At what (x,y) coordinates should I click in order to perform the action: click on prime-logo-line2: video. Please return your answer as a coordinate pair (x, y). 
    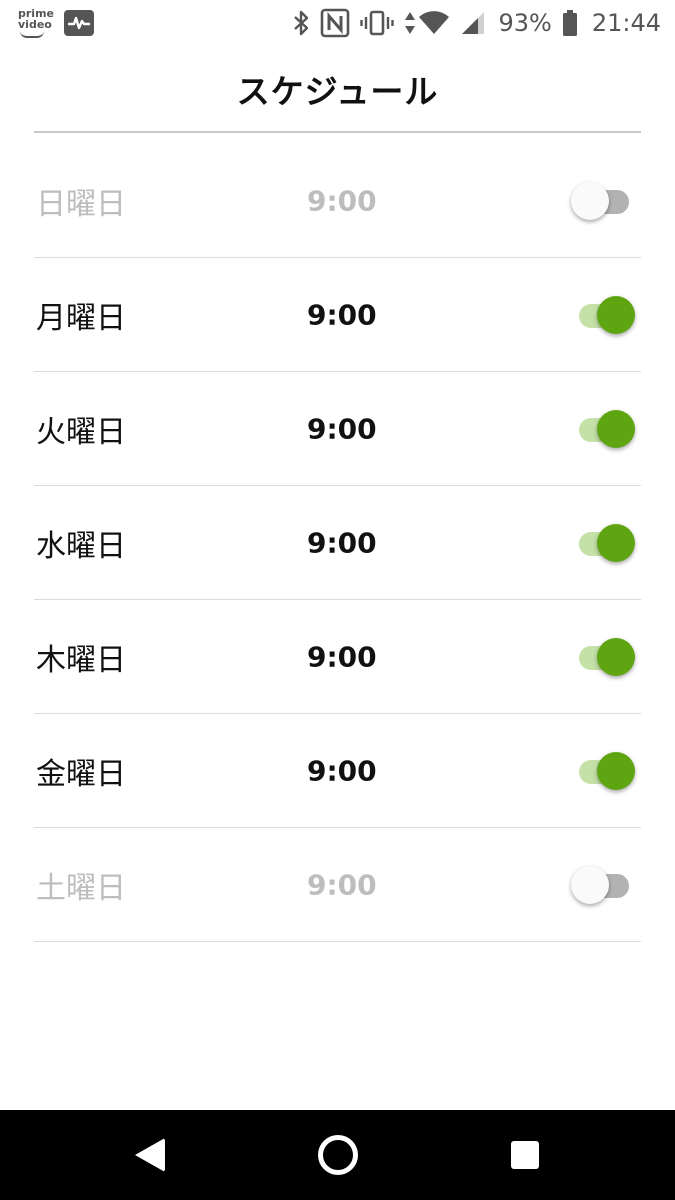
    Looking at the image, I should click on (35, 24).